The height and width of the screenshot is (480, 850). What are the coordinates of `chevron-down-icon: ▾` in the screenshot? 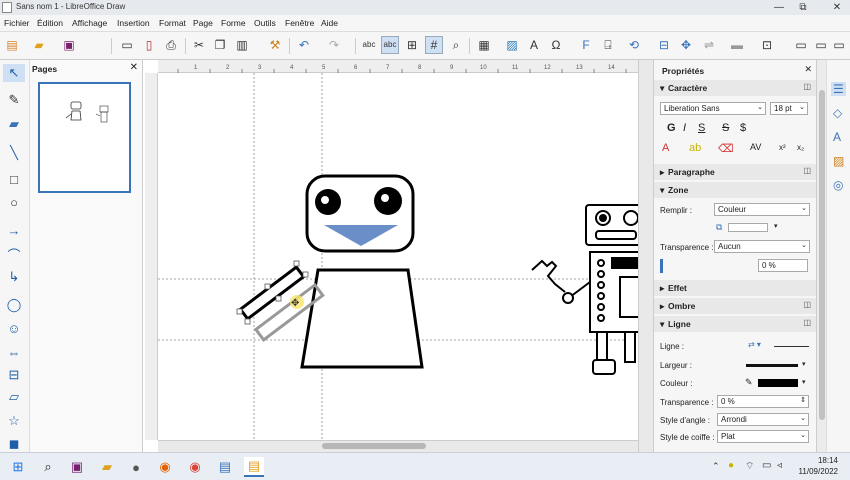 It's located at (776, 226).